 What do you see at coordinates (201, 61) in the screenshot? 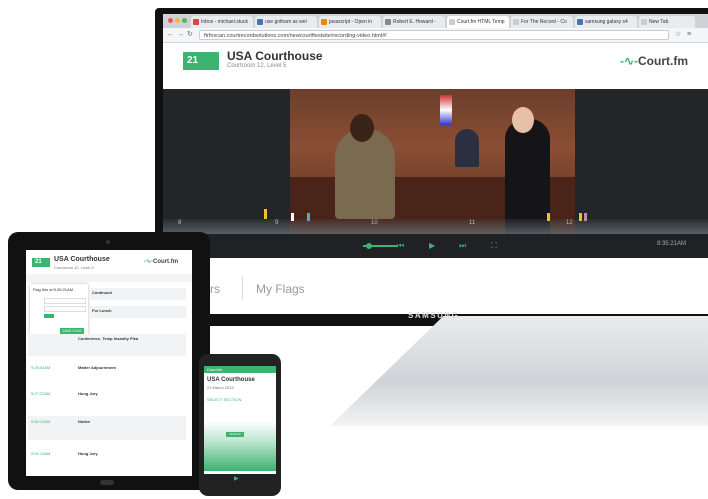
I see `court-badge: 21` at bounding box center [201, 61].